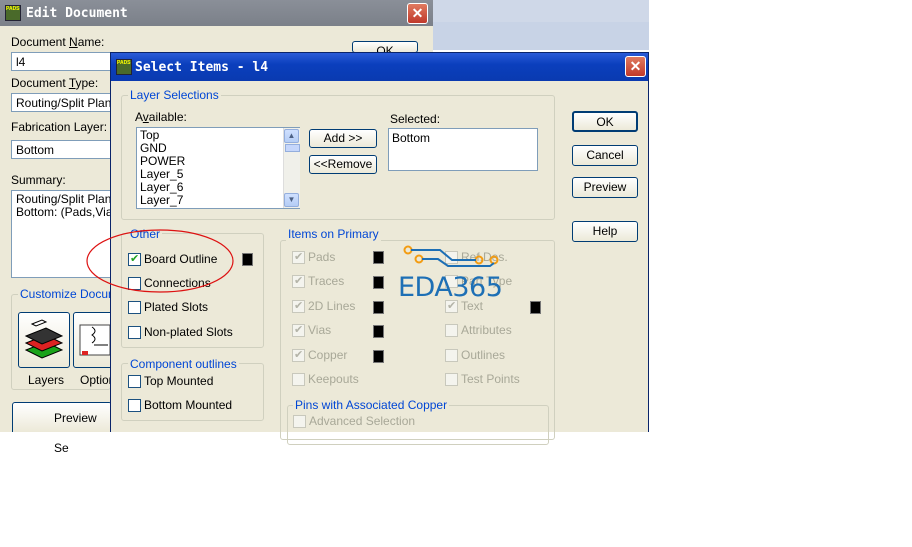  I want to click on vias-color-swatch, so click(378, 331).